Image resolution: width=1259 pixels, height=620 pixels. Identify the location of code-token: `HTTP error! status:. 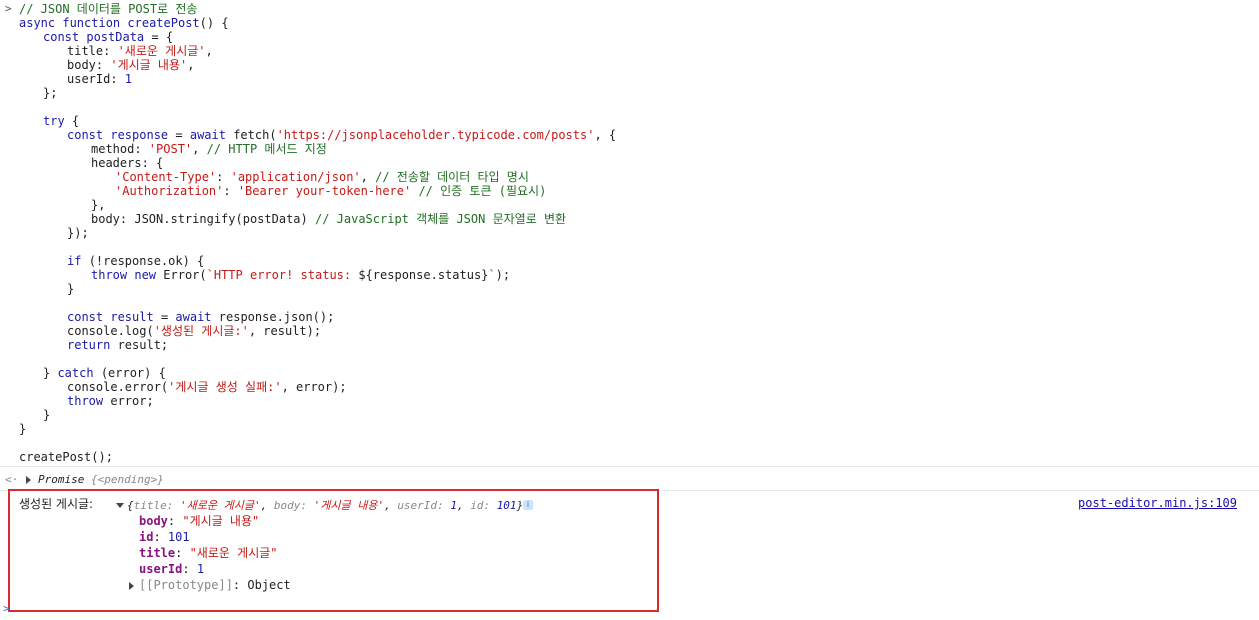
(282, 275).